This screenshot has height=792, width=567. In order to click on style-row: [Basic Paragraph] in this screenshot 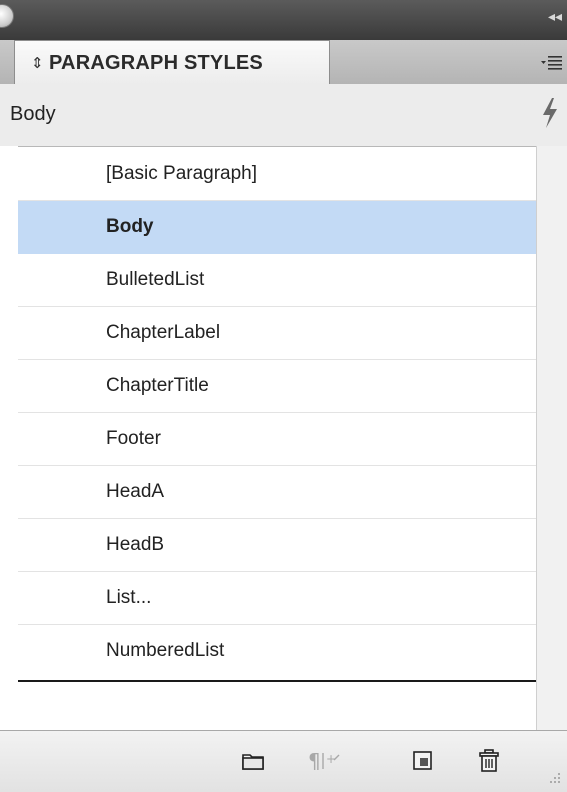, I will do `click(277, 174)`.